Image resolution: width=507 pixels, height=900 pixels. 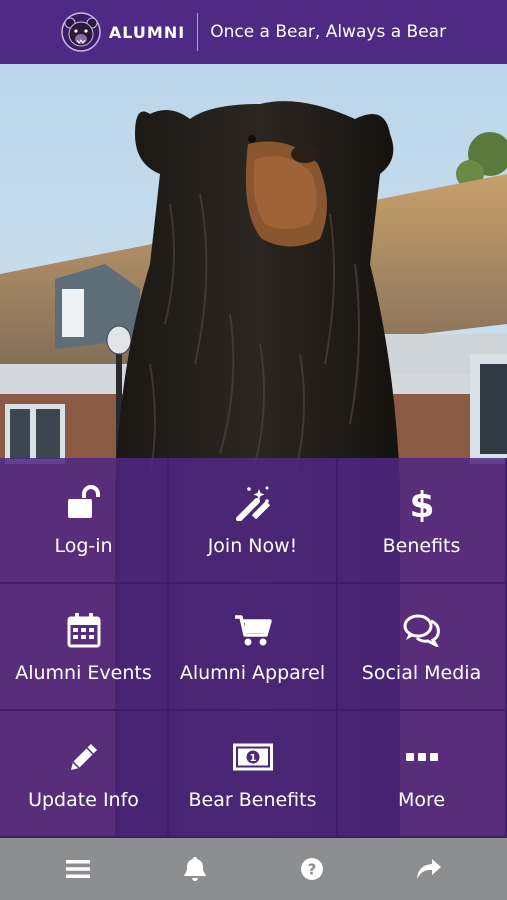 I want to click on bell-icon, so click(x=195, y=869).